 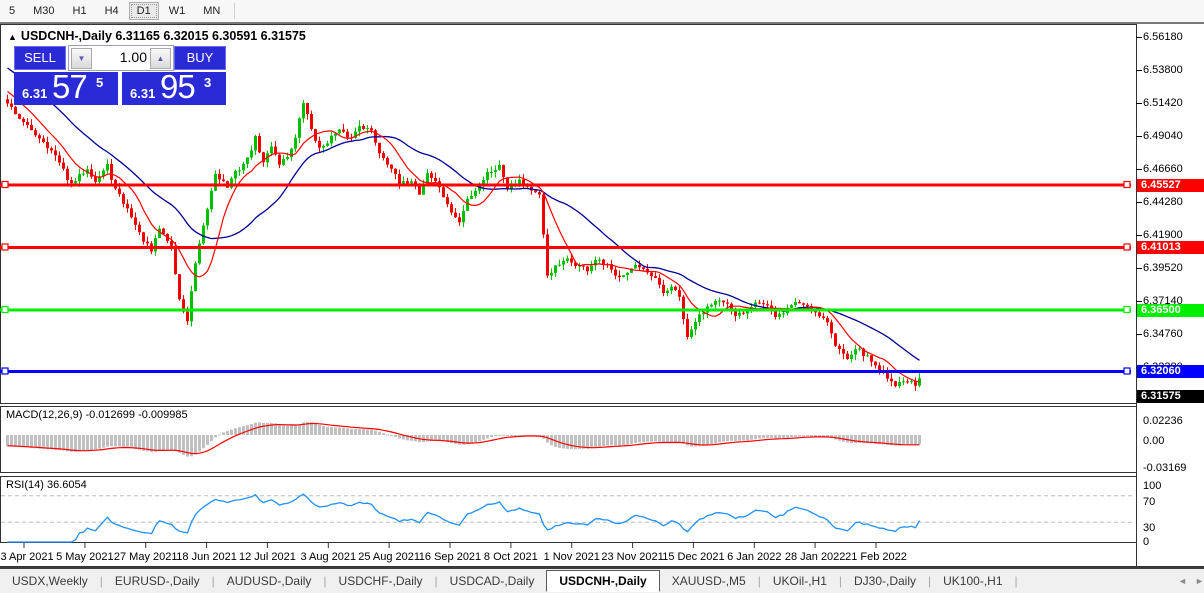 What do you see at coordinates (754, 557) in the screenshot?
I see `date-tick-label: 6 Jan 2022` at bounding box center [754, 557].